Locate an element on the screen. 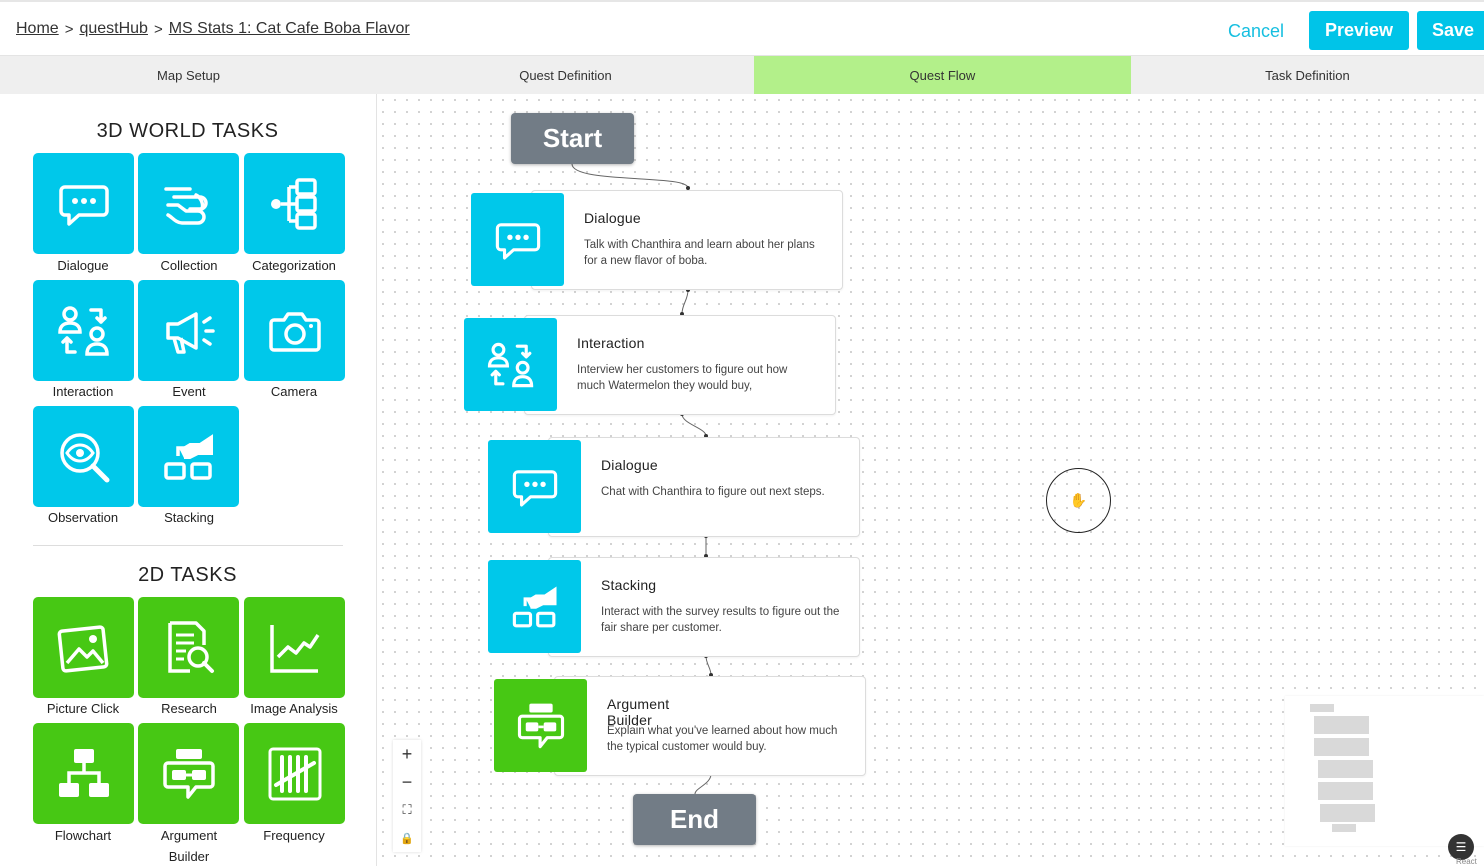  start-node: Start is located at coordinates (572, 138).